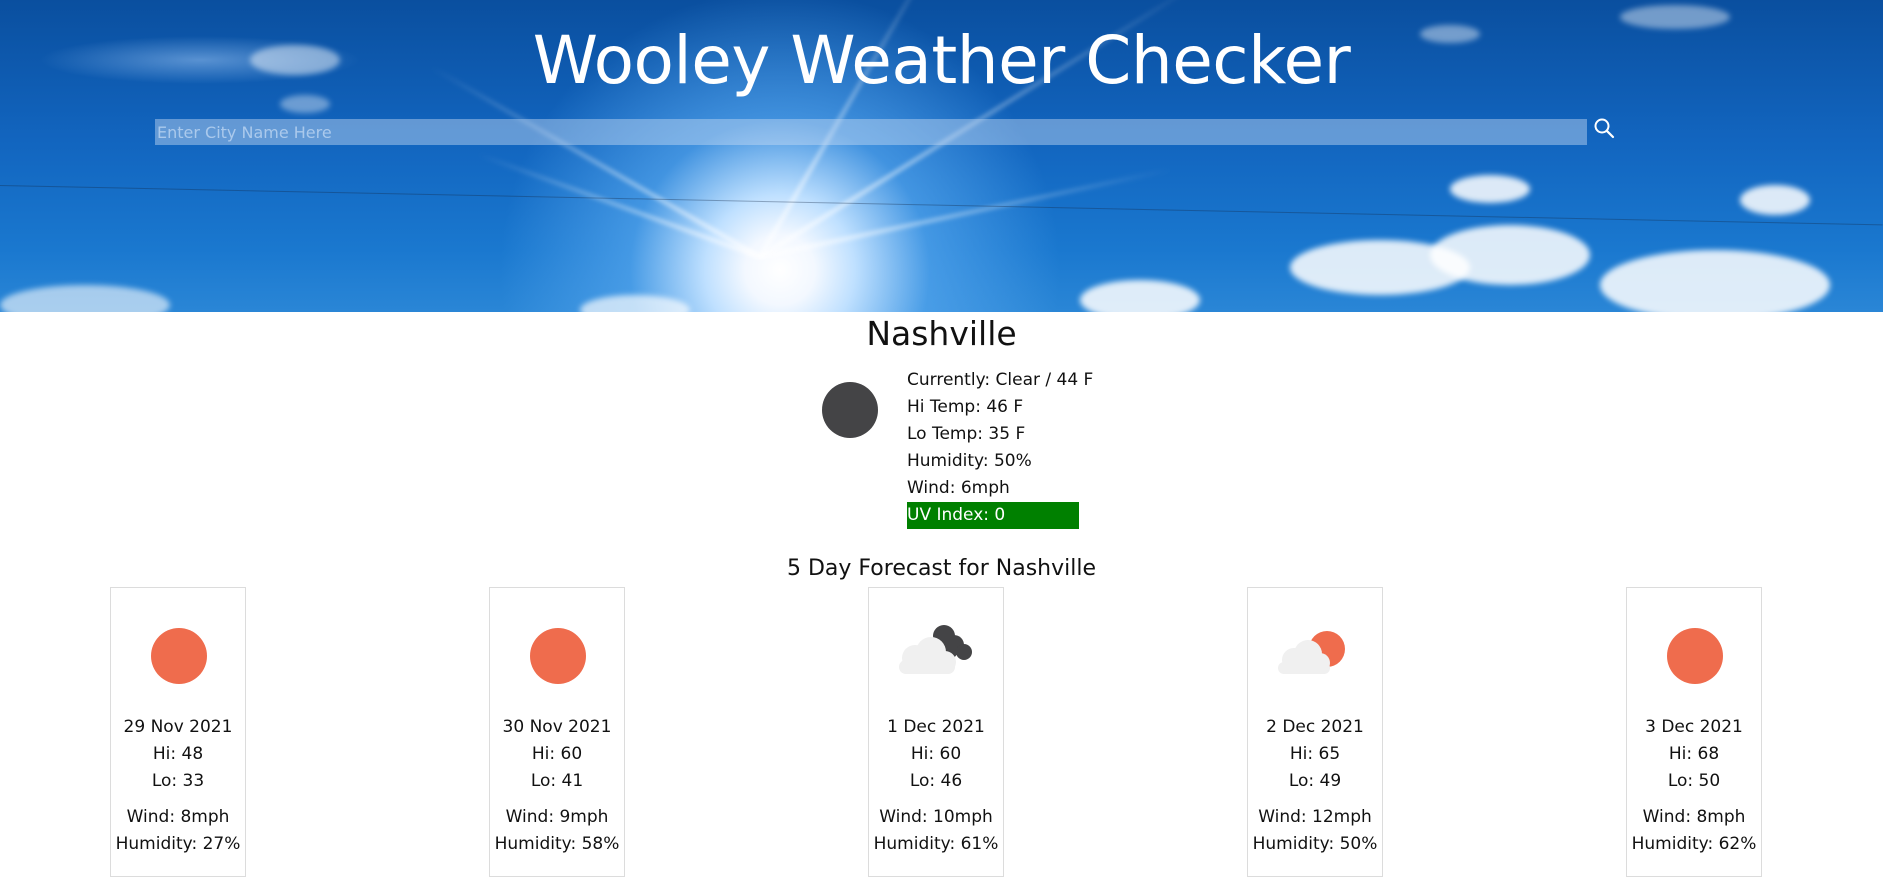 The height and width of the screenshot is (877, 1883). I want to click on forecast-lo: Lo: 46, so click(936, 781).